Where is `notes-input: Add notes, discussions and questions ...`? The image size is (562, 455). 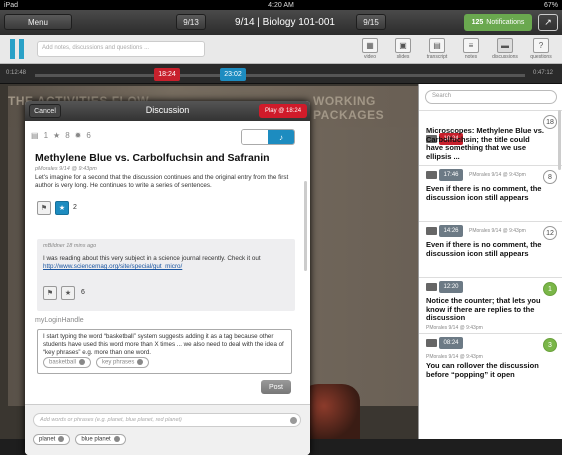
notes-input: Add notes, discussions and questions ... is located at coordinates (121, 49).